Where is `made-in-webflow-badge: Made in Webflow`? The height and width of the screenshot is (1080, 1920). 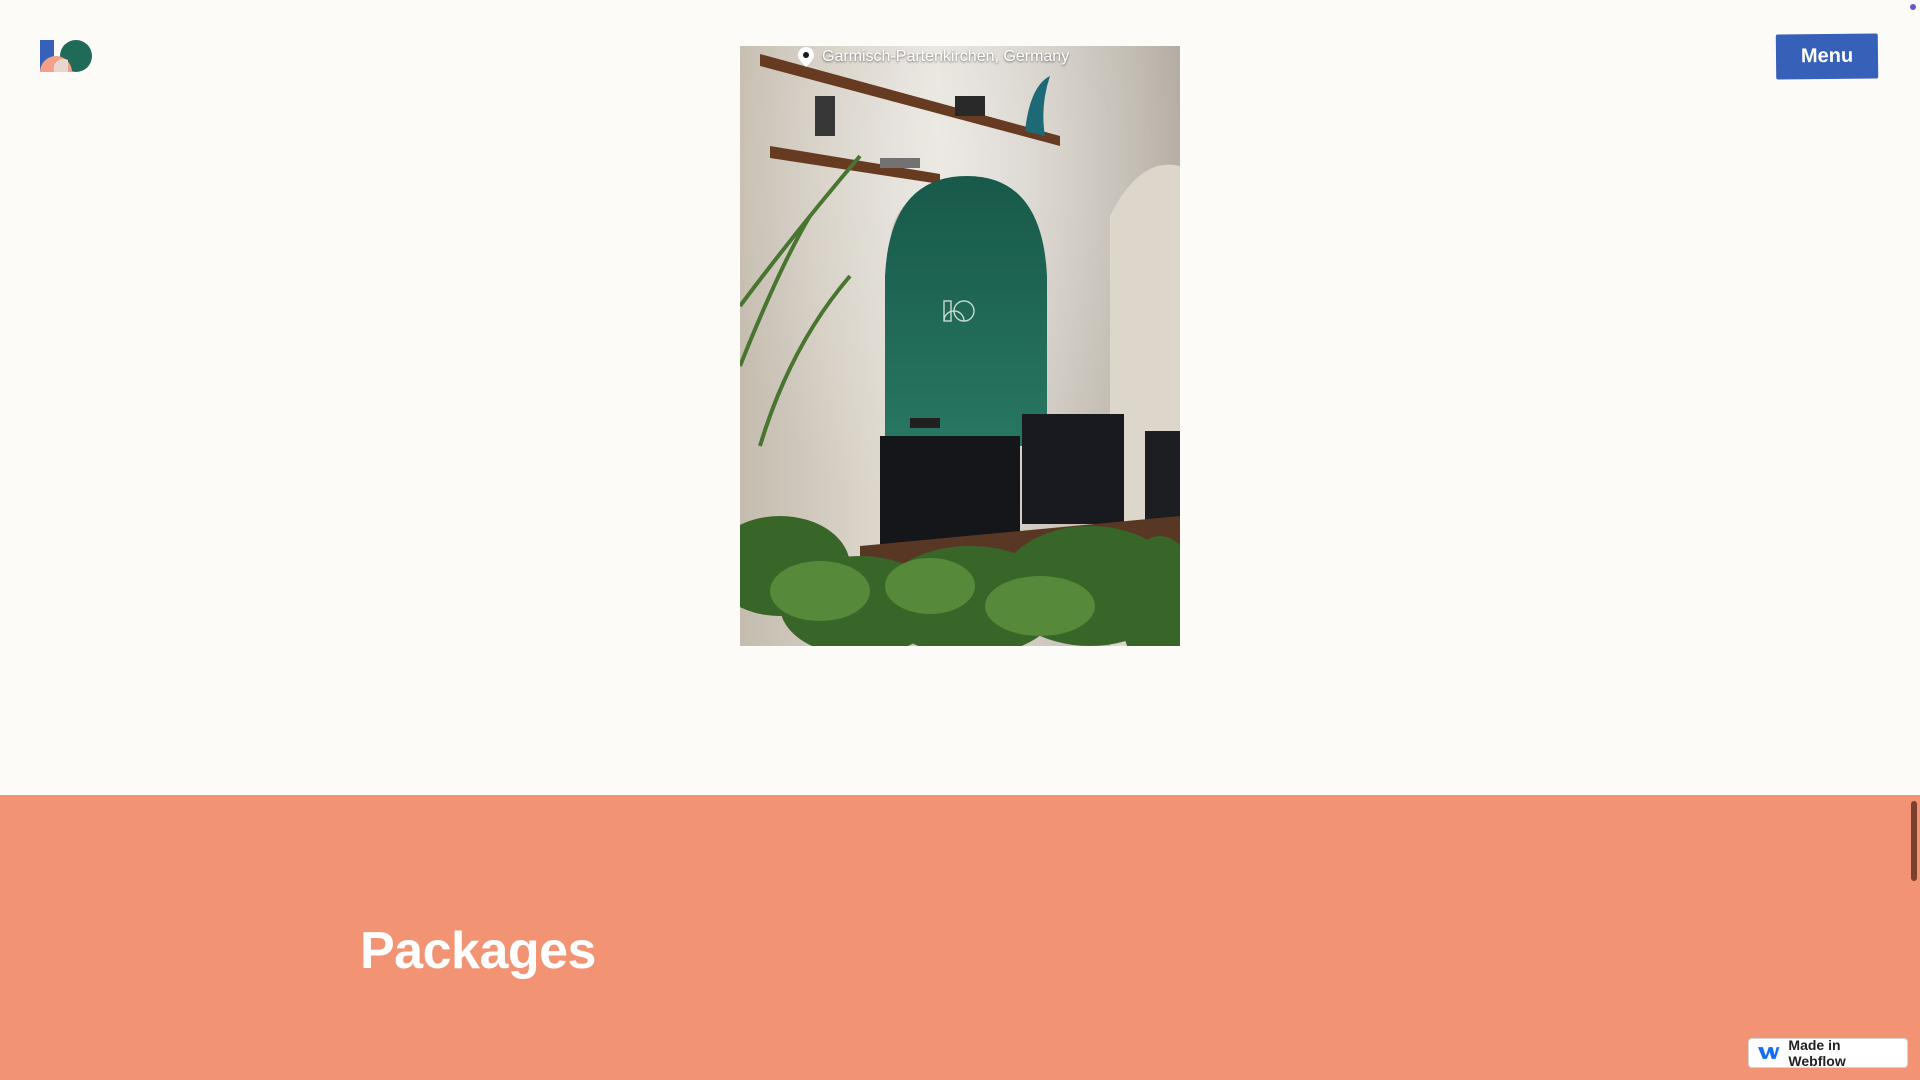
made-in-webflow-badge: Made in Webflow is located at coordinates (1828, 1053).